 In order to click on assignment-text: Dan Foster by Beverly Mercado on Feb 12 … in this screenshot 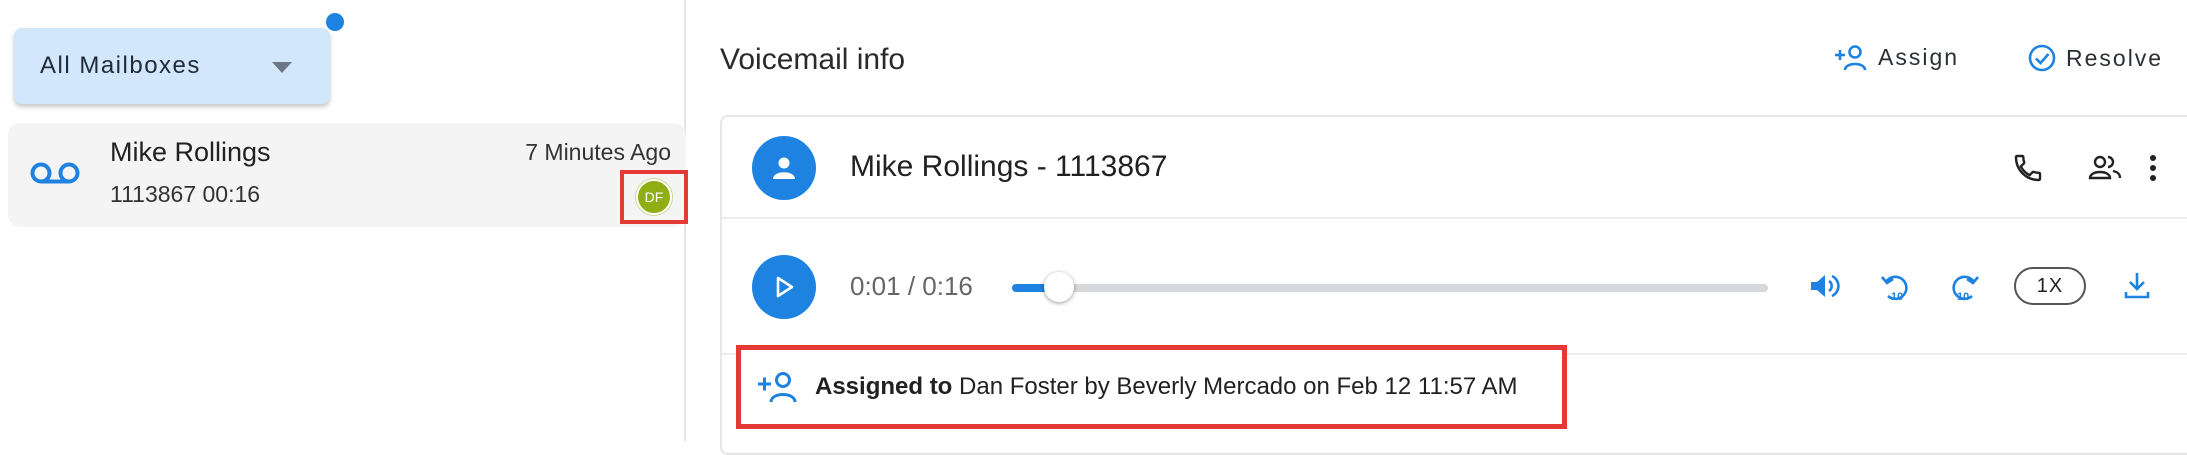, I will do `click(1238, 386)`.